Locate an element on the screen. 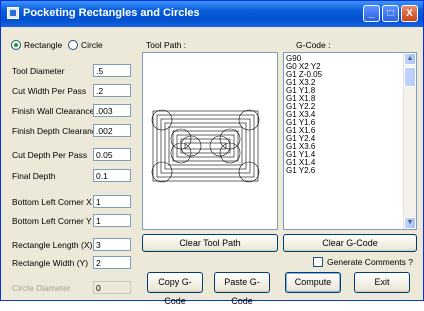  circle-radio is located at coordinates (73, 45).